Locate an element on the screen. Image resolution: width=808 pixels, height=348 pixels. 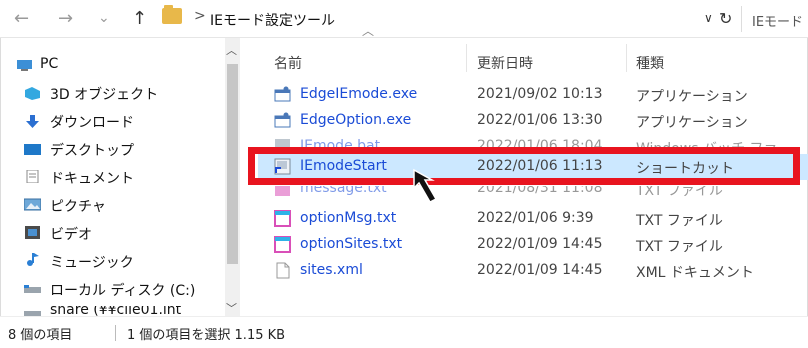
file-name: message.txt is located at coordinates (343, 191).